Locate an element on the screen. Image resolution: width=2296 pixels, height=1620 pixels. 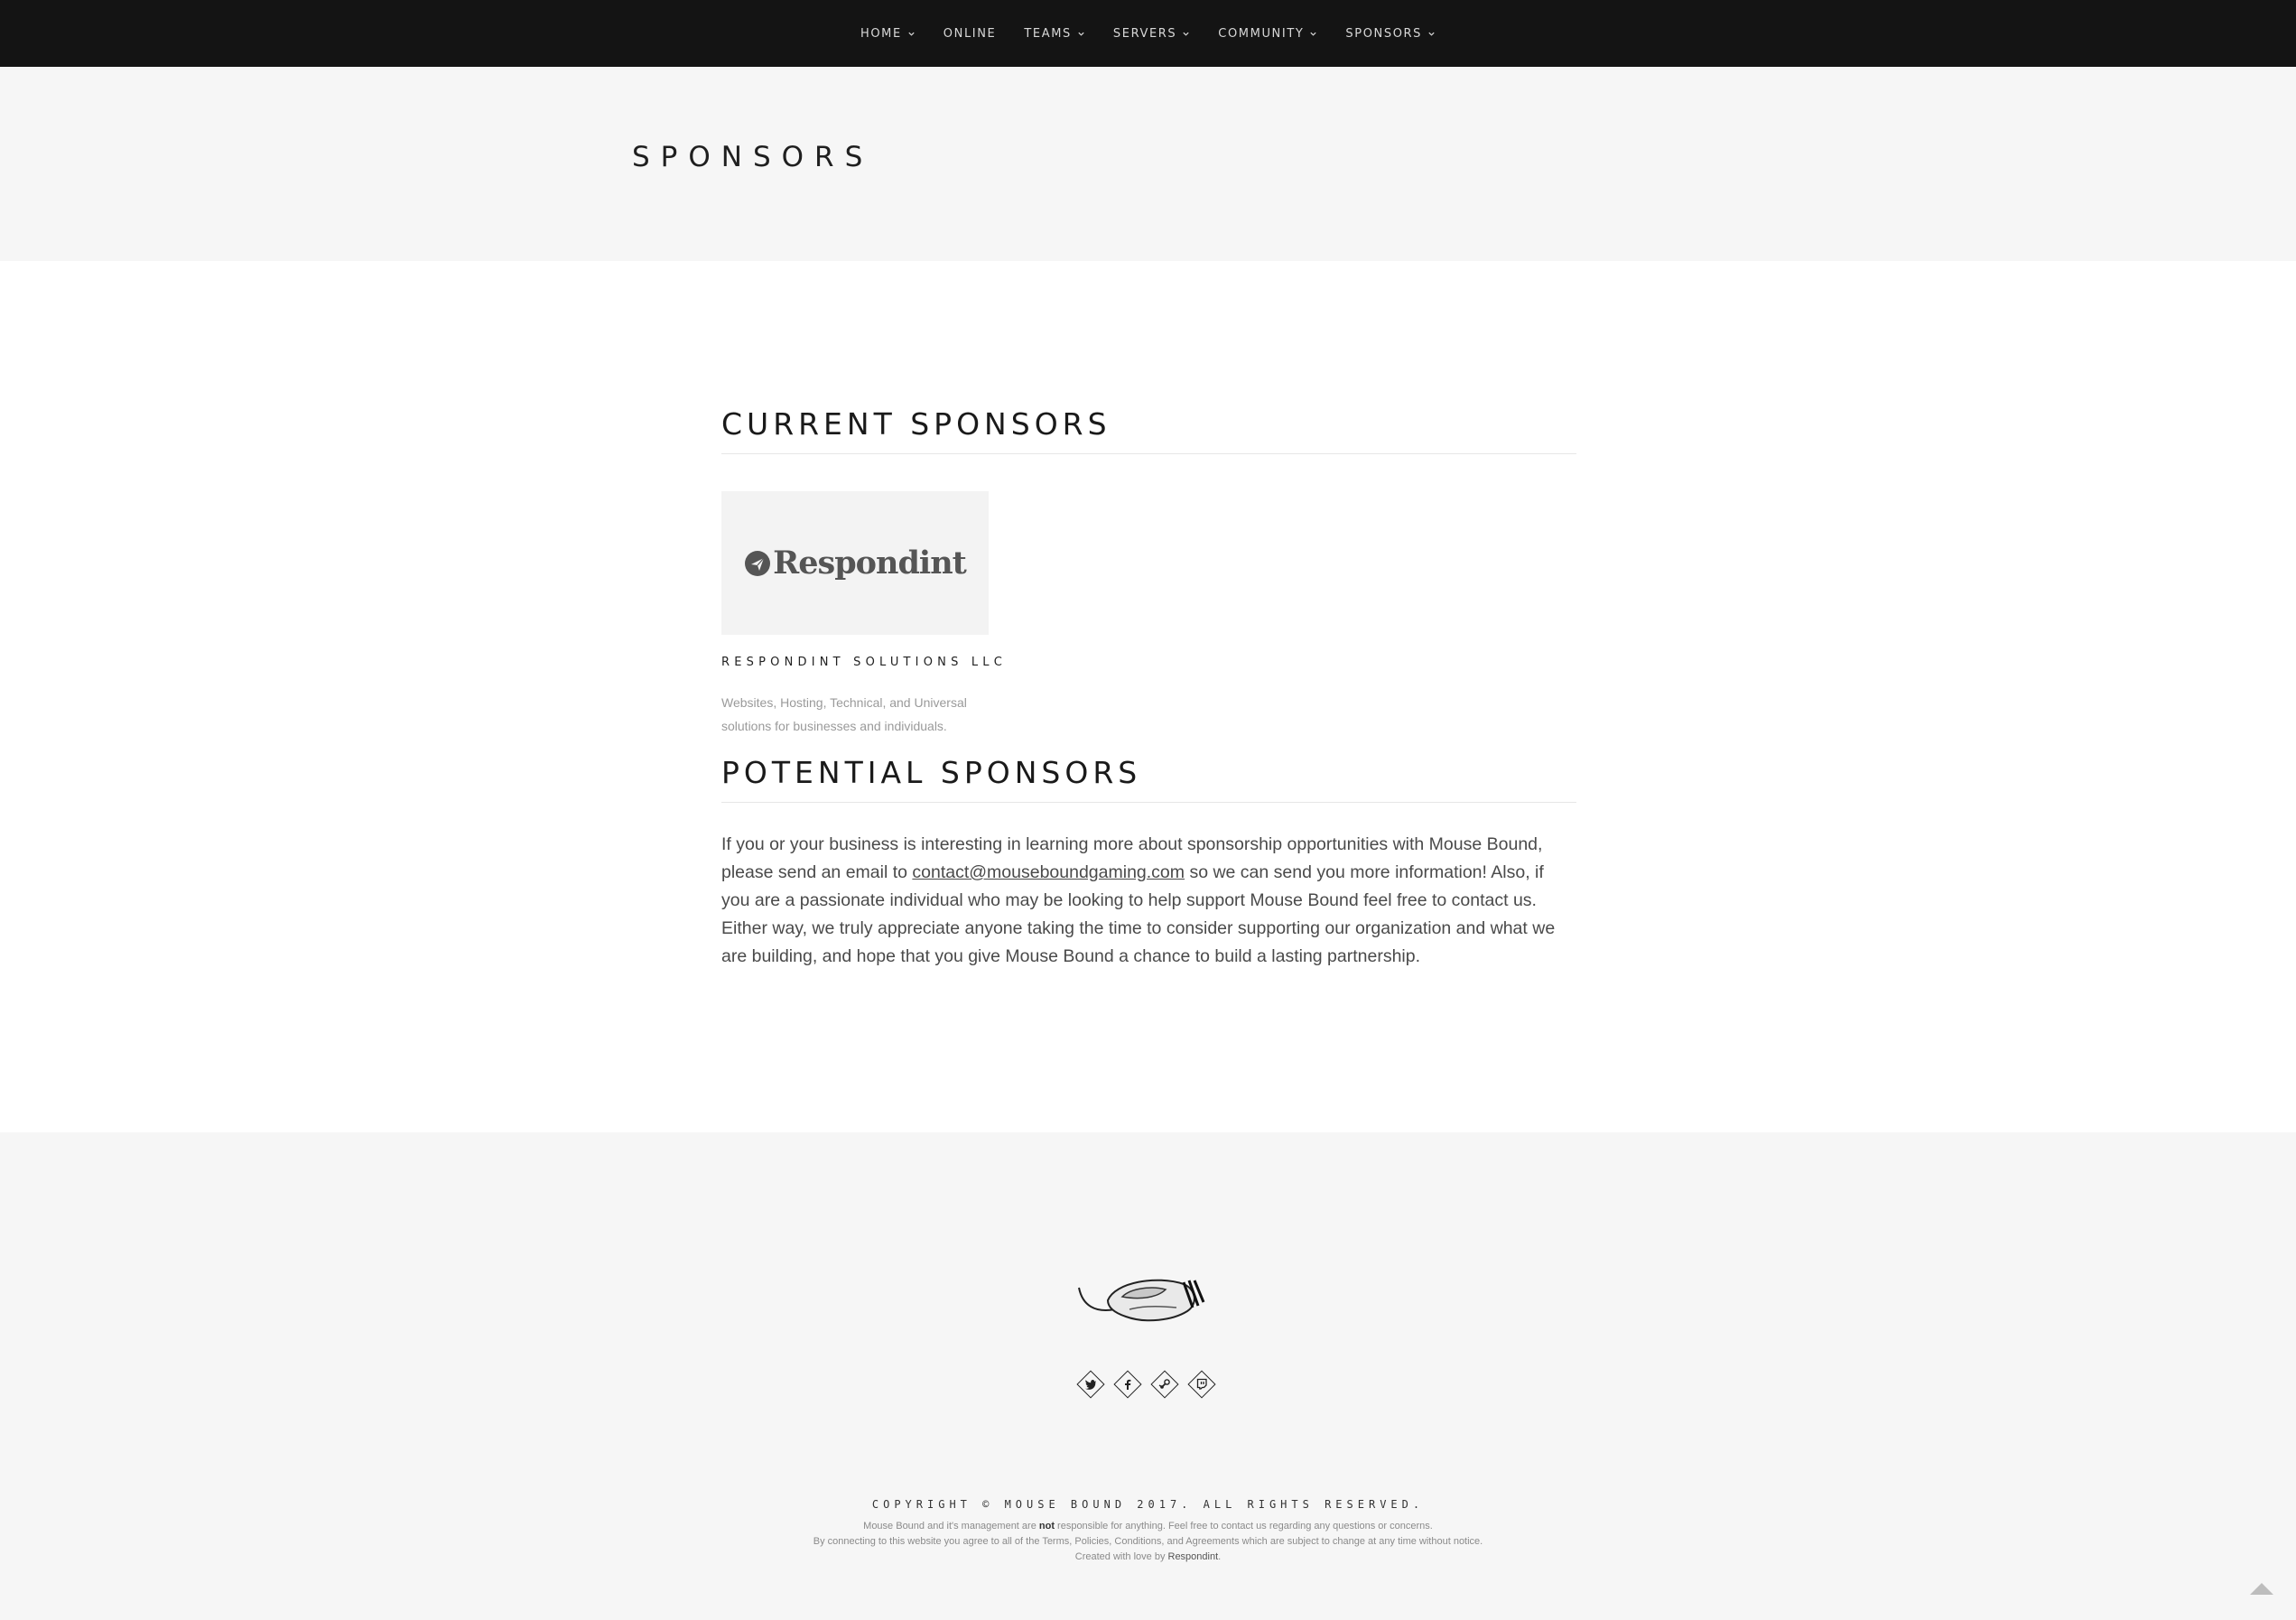
nav-label: ONLINE is located at coordinates (970, 33).